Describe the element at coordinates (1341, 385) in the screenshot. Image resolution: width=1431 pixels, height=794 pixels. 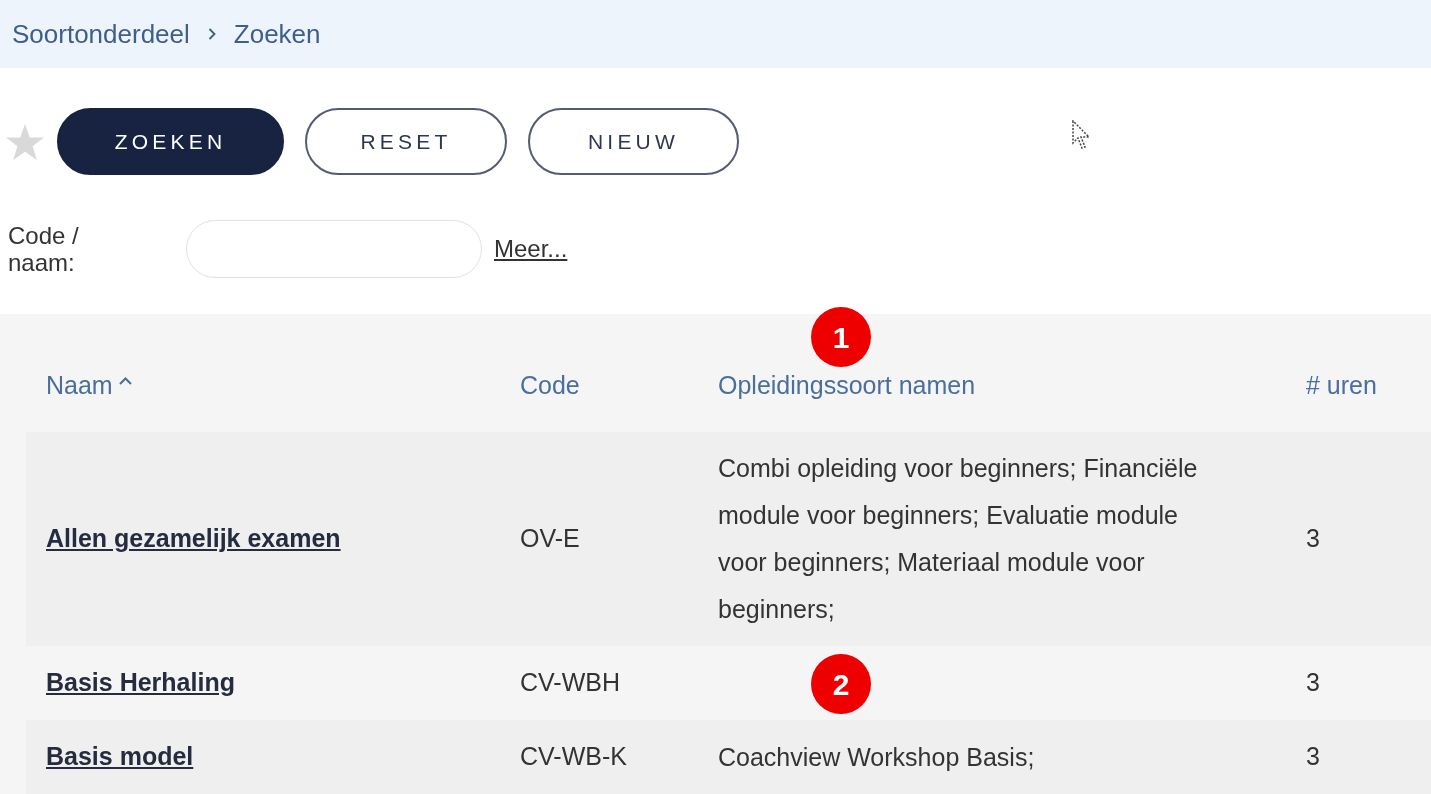
I see `column-header: # uren` at that location.